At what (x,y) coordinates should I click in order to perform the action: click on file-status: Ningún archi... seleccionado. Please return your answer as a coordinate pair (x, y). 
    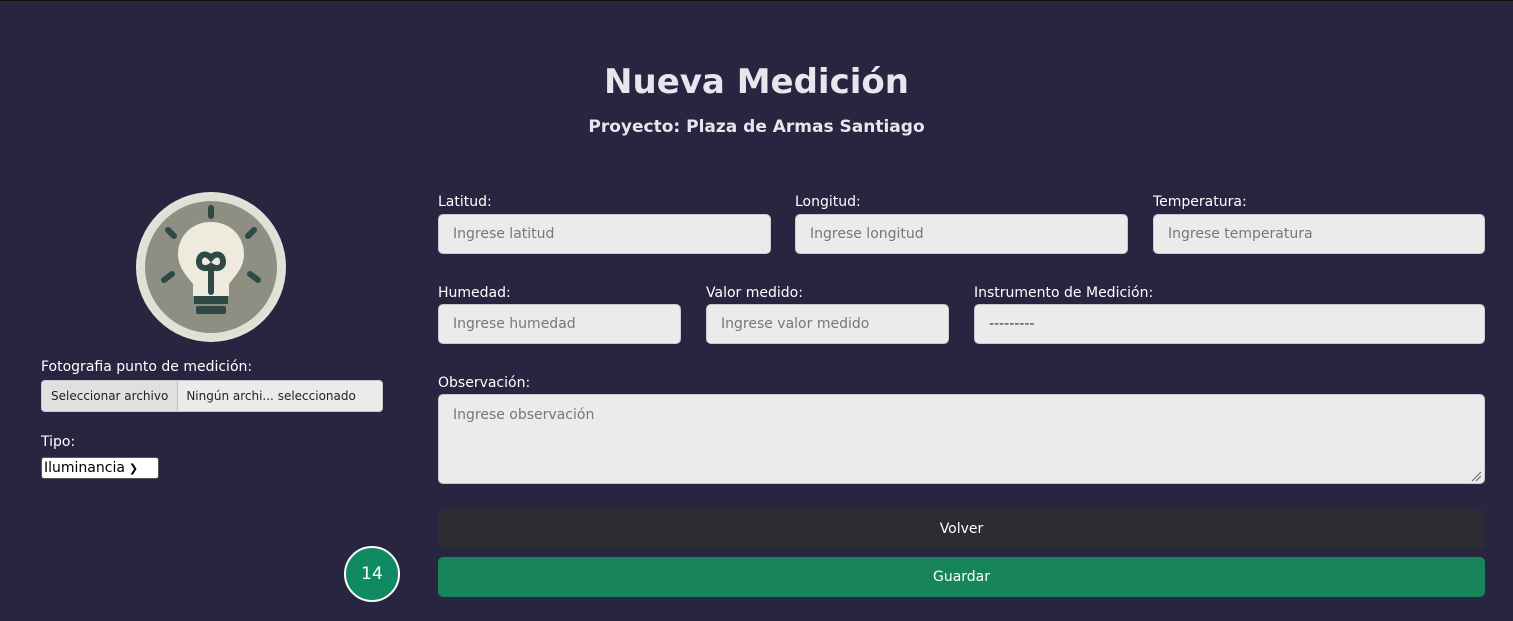
    Looking at the image, I should click on (271, 396).